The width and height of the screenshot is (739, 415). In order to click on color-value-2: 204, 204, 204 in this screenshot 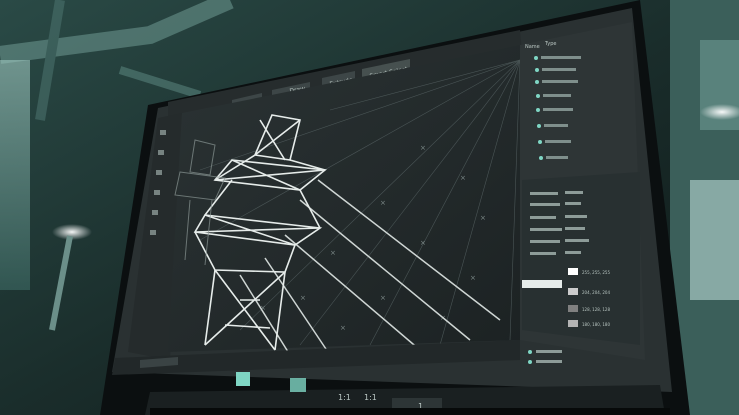, I will do `click(596, 292)`.